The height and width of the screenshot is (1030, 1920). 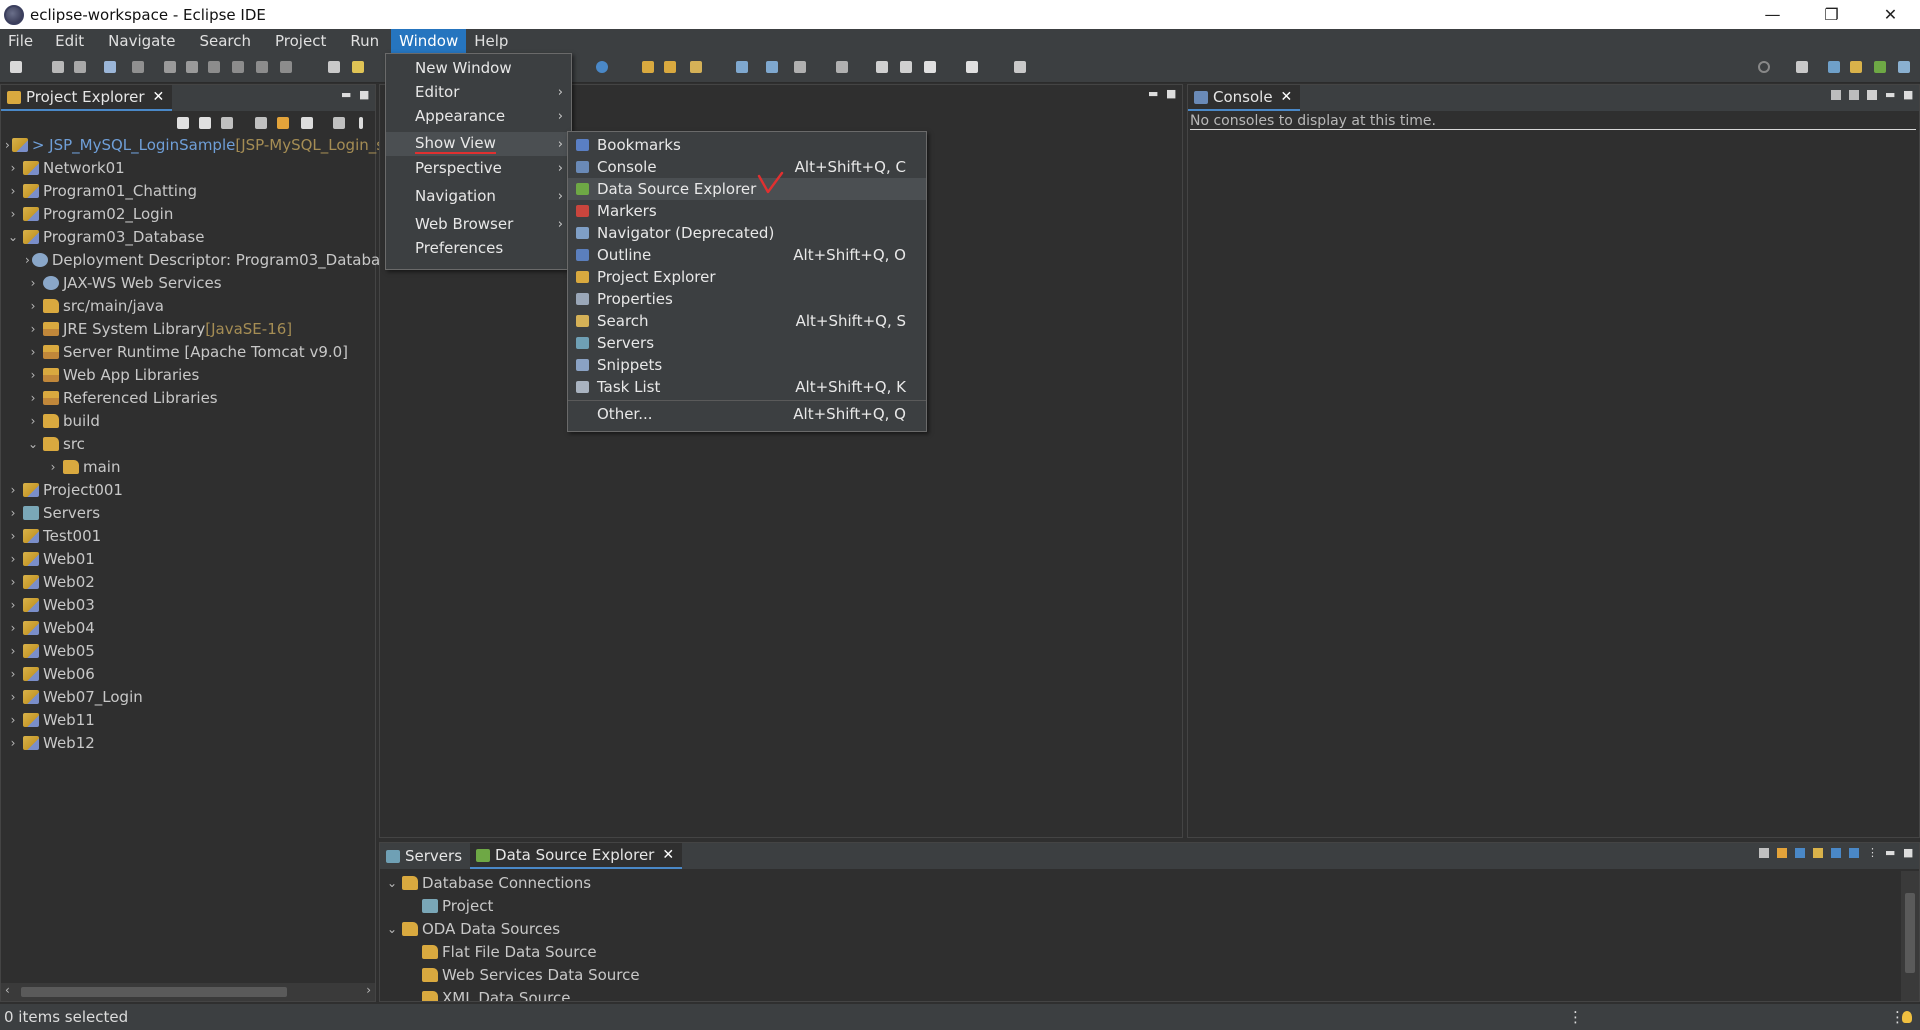 What do you see at coordinates (1575, 1017) in the screenshot?
I see `status-menu-icon: ⋮` at bounding box center [1575, 1017].